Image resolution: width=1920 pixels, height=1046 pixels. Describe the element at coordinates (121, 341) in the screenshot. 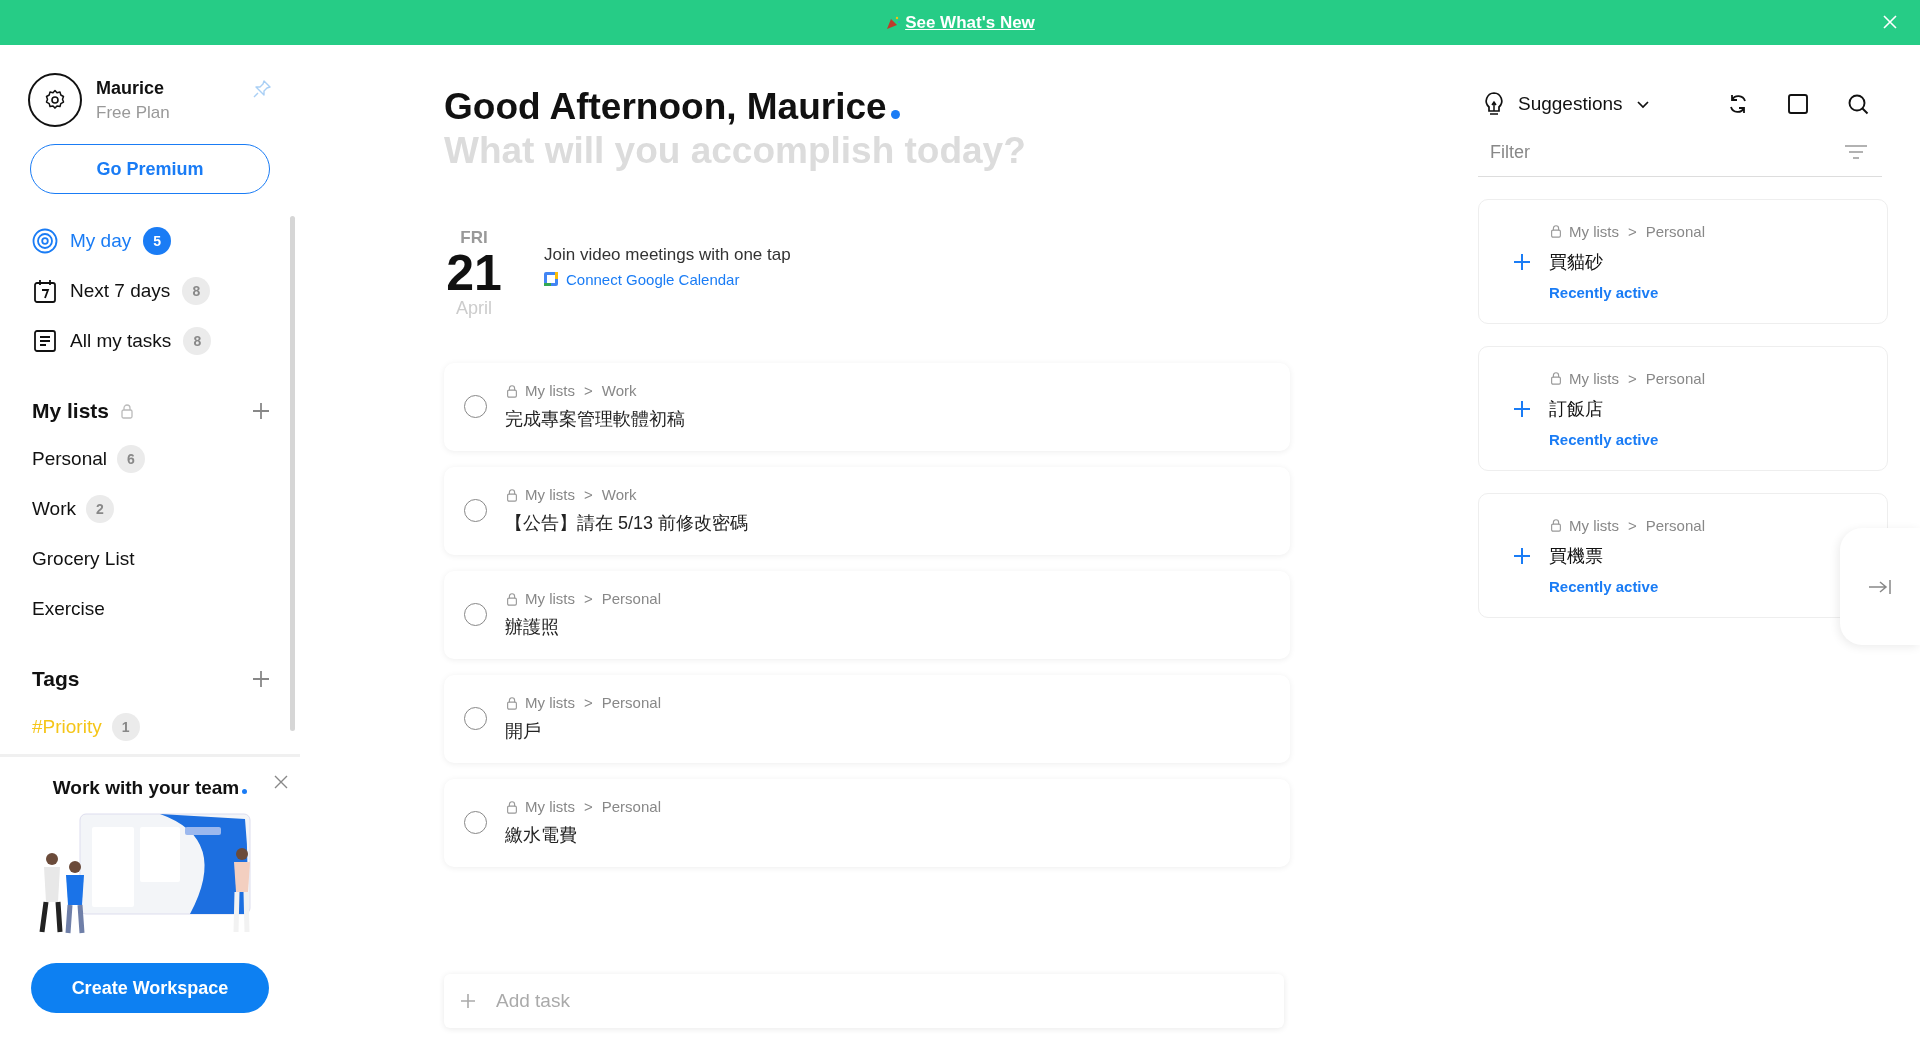

I see `nav-label: All my tasks` at that location.